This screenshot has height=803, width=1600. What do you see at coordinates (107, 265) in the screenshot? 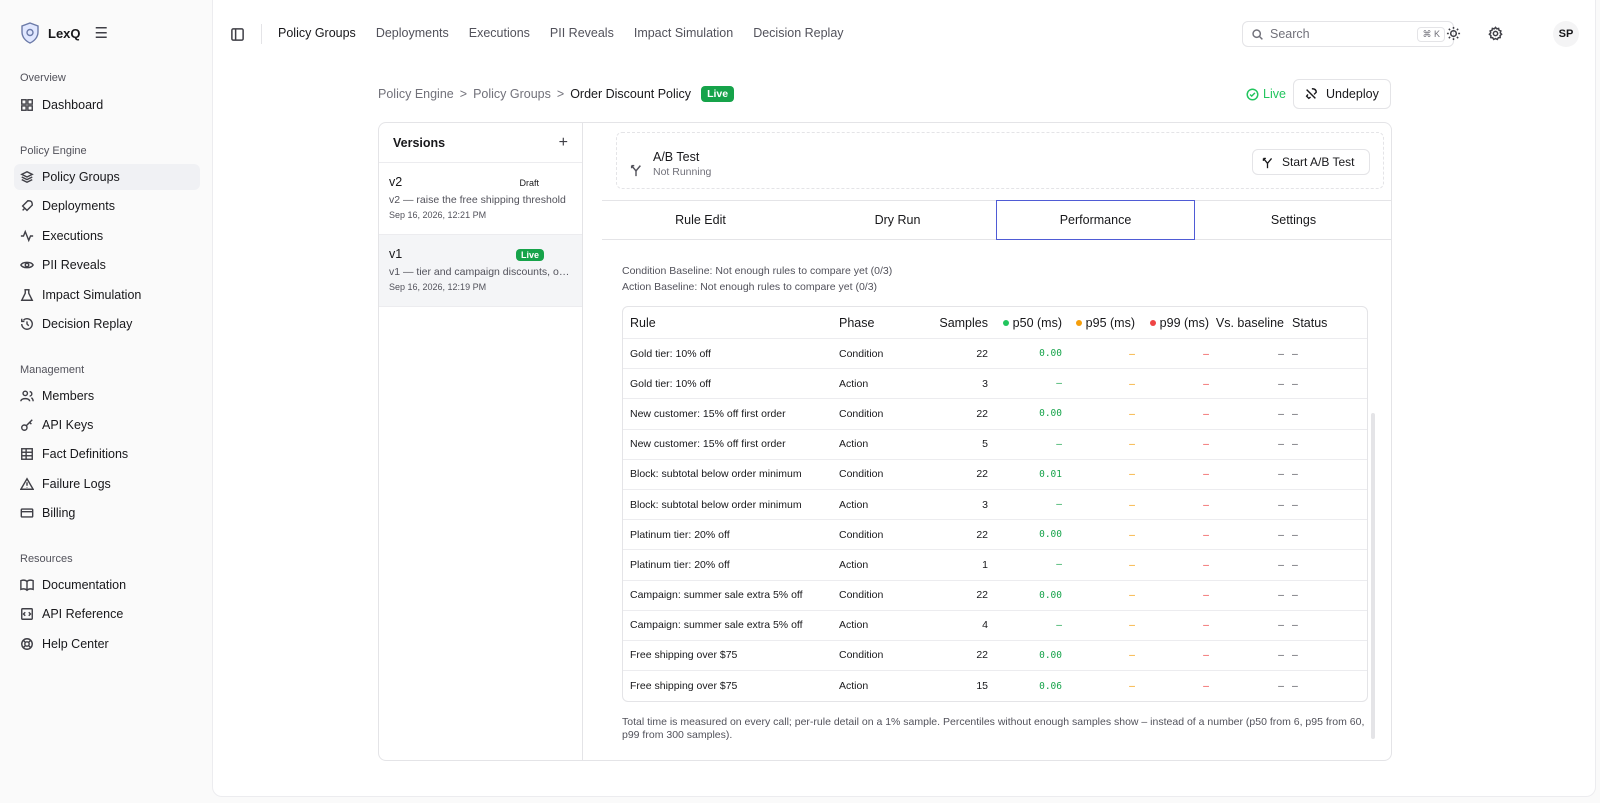
I see `sidebar-item-pii-reveals: PII Reveals` at bounding box center [107, 265].